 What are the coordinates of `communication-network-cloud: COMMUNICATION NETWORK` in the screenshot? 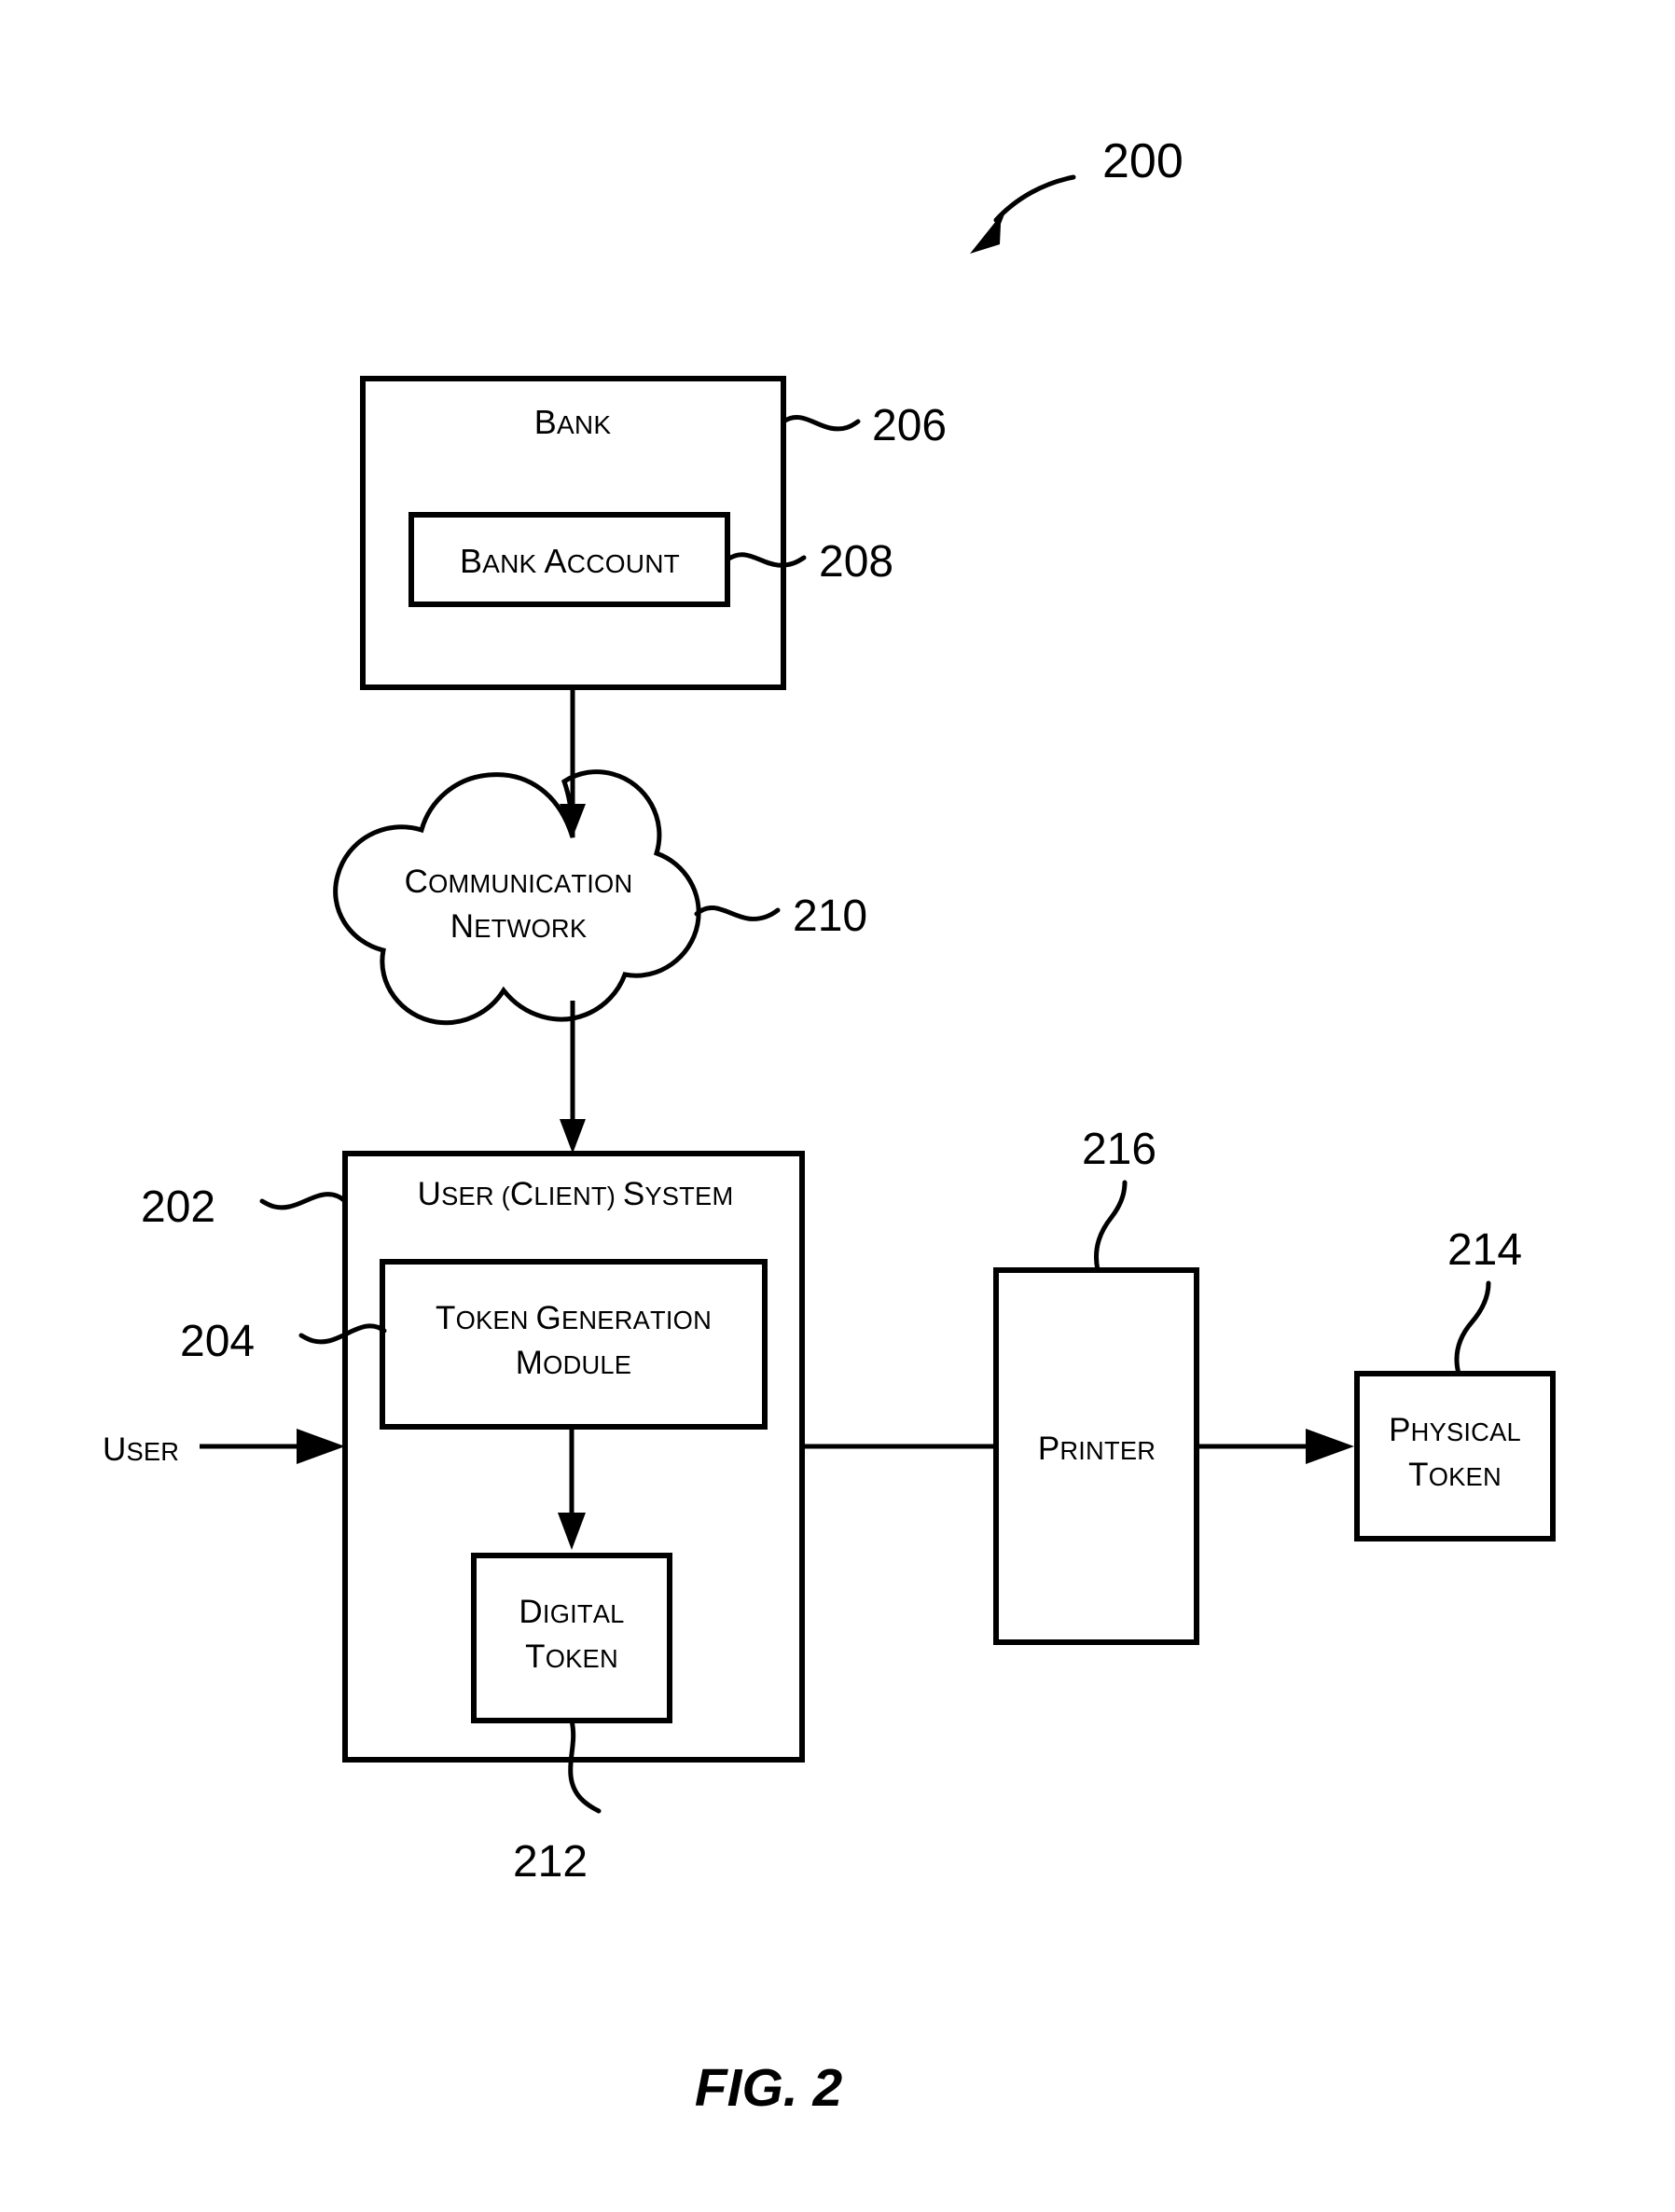 It's located at (517, 897).